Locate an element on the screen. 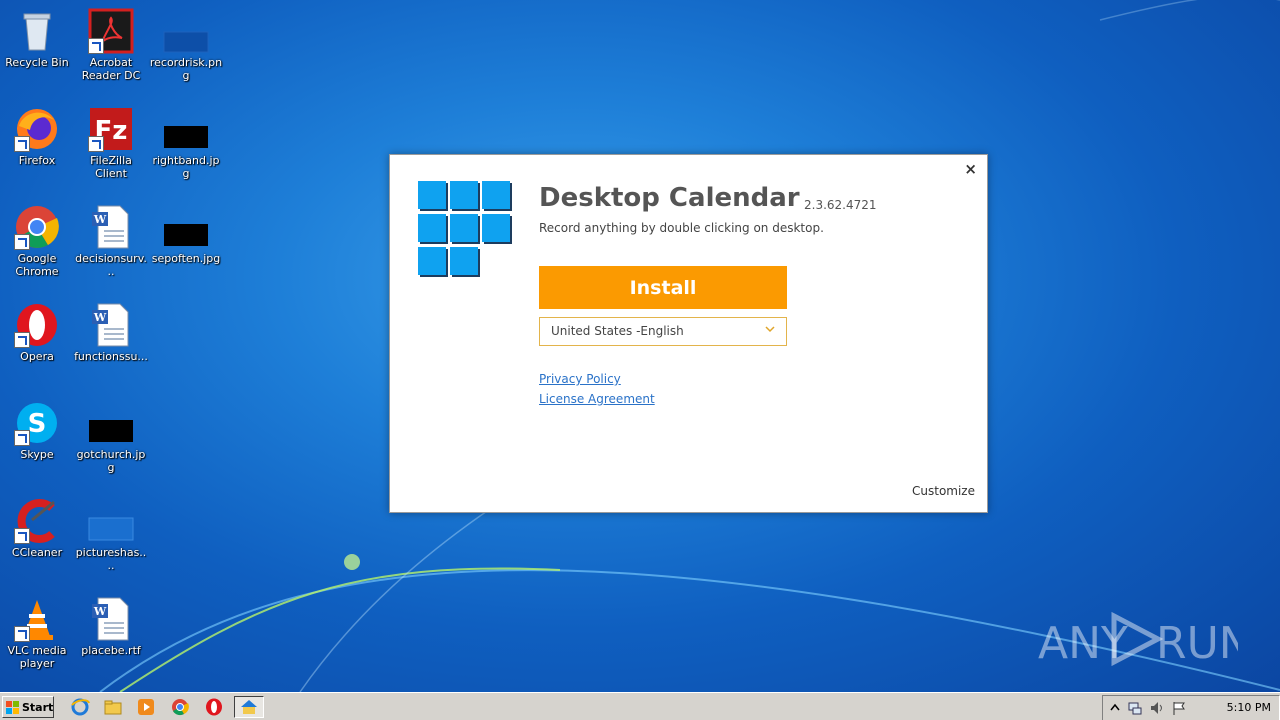 The height and width of the screenshot is (720, 1280). close-button: × is located at coordinates (970, 169).